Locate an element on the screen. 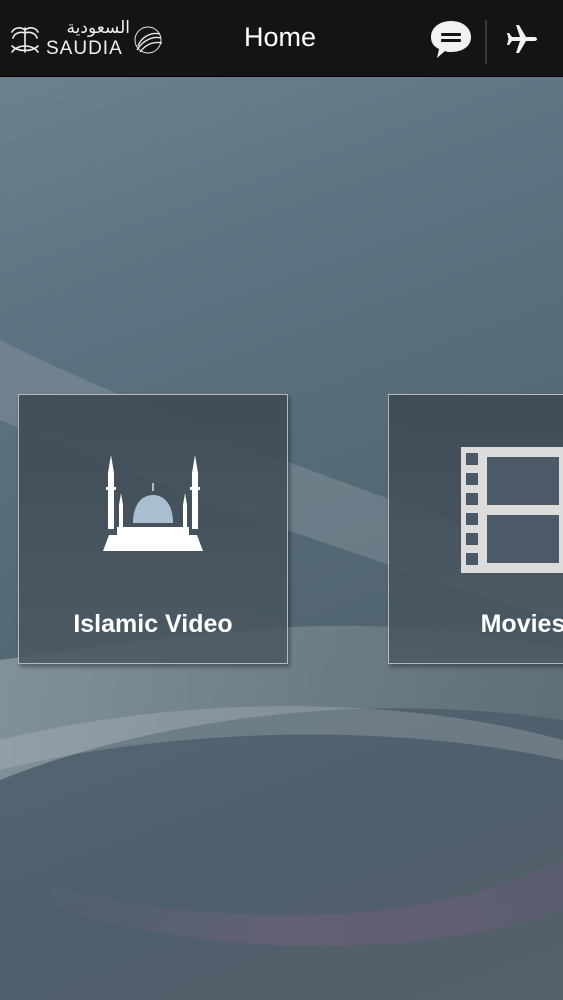 This screenshot has width=563, height=1000. top-bar: السعودية SAUDIA Home is located at coordinates (281, 38).